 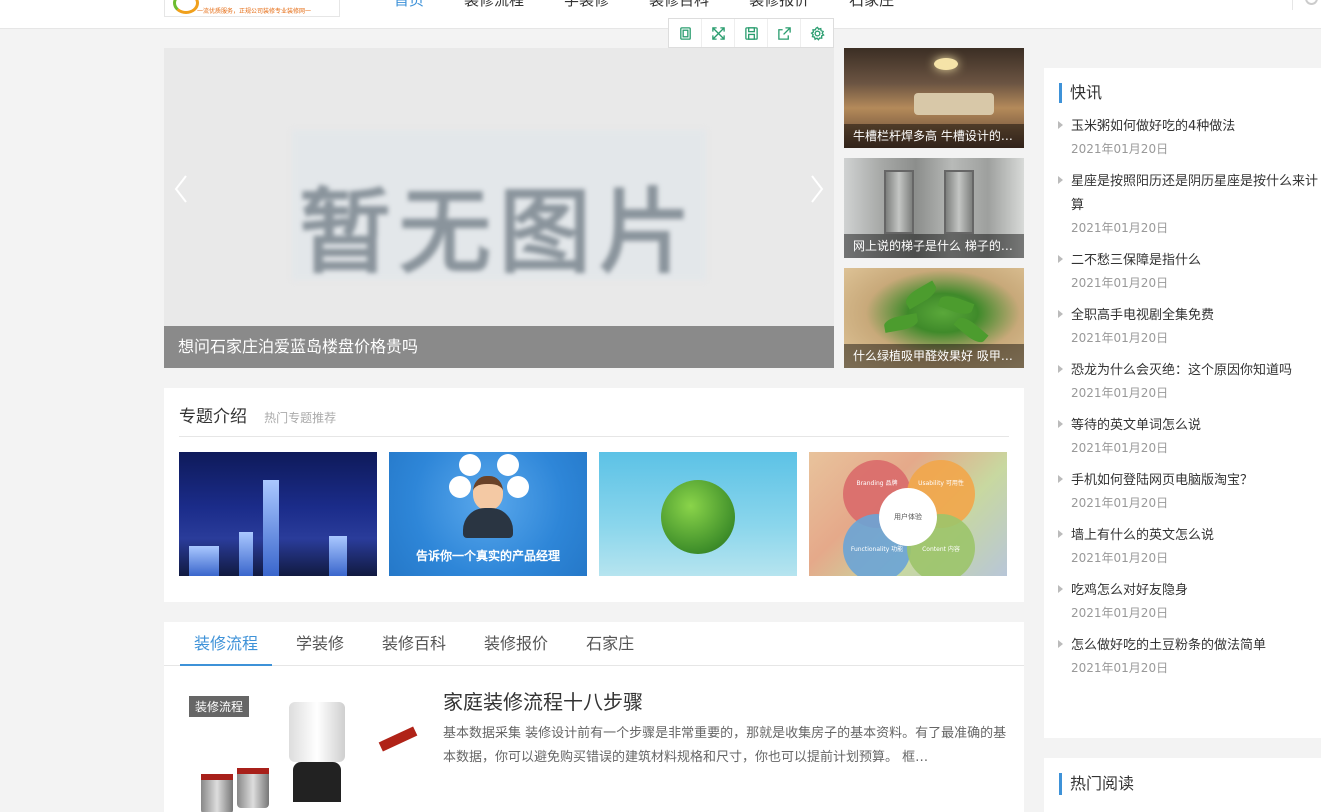 I want to click on news-item-title: 玉米粥如何做好吃的4种做法, so click(x=1196, y=127).